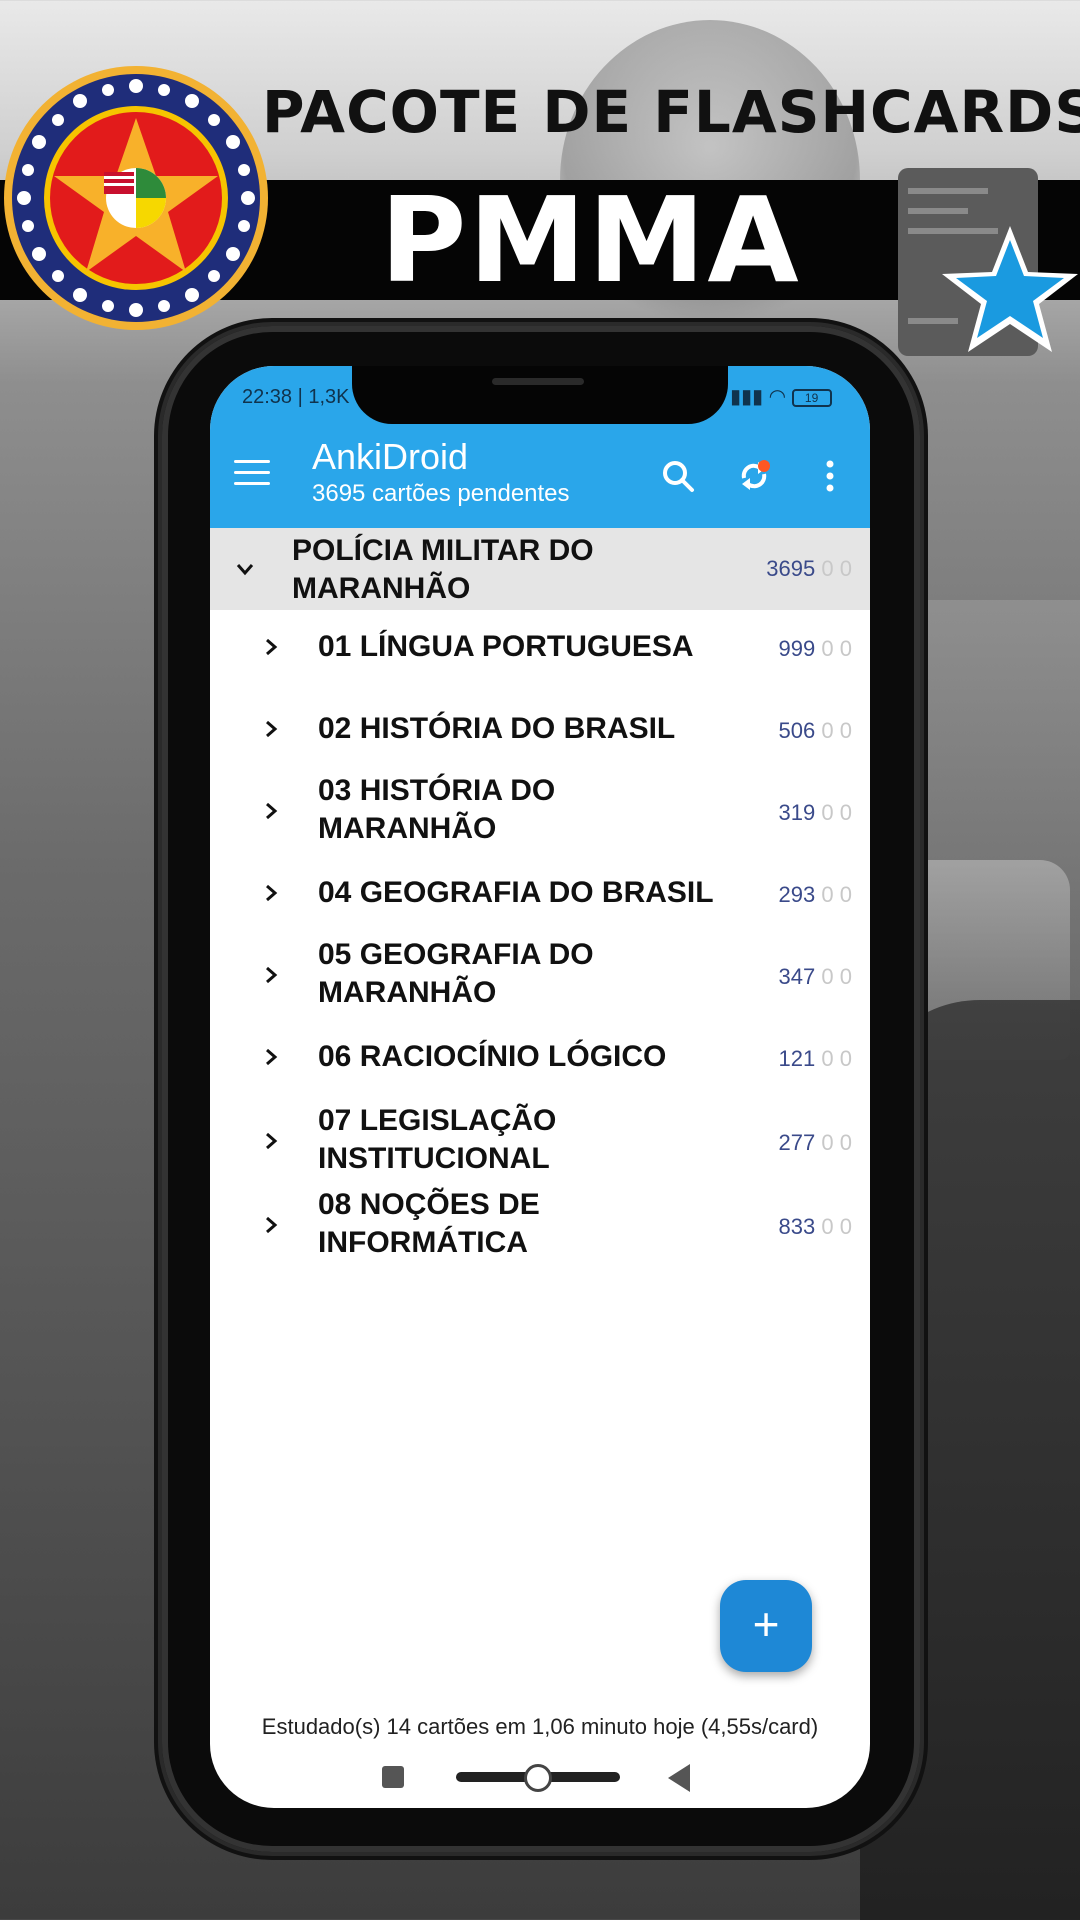  I want to click on deck-counts: 3695 0 0, so click(809, 569).